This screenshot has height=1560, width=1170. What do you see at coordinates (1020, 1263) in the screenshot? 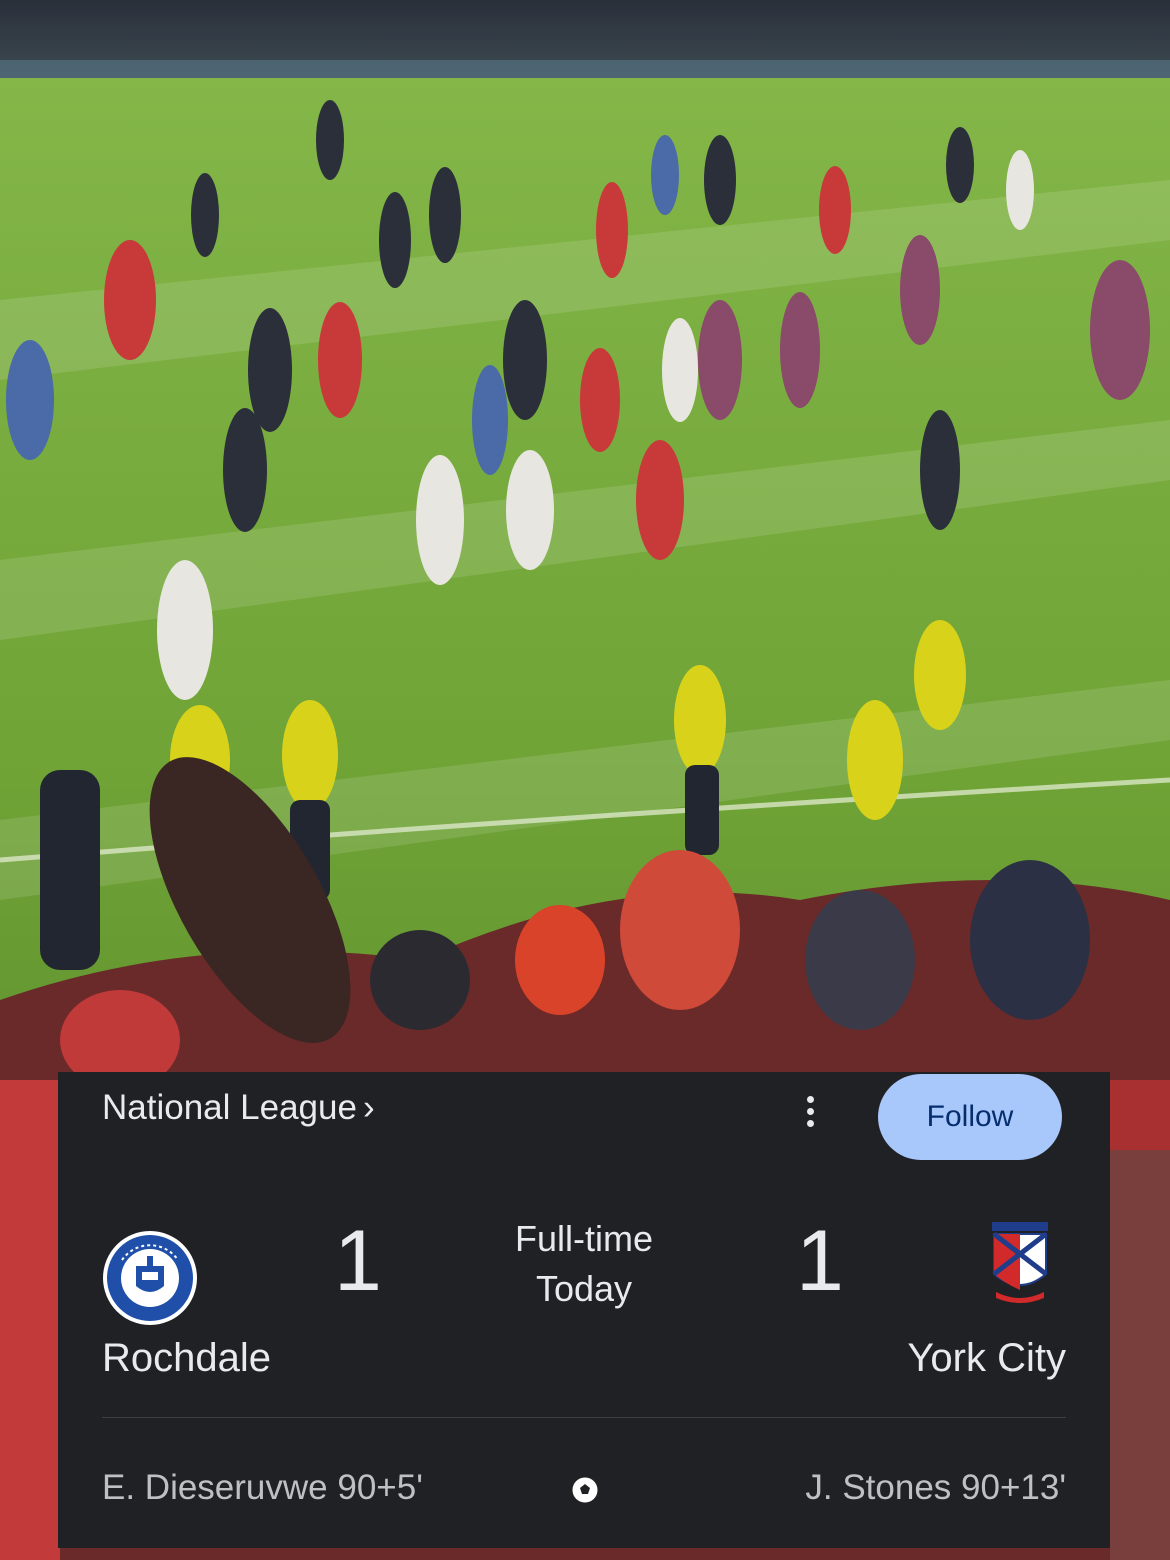
I see `york-city-crest-icon` at bounding box center [1020, 1263].